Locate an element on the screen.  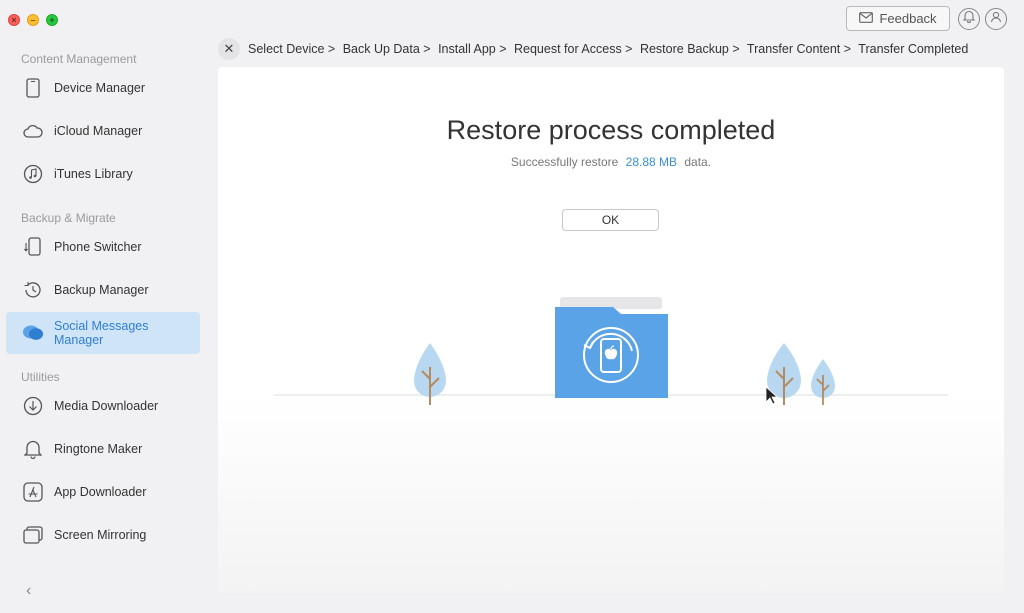
sidebar-item-app-downloader: App Downloader is located at coordinates (103, 492).